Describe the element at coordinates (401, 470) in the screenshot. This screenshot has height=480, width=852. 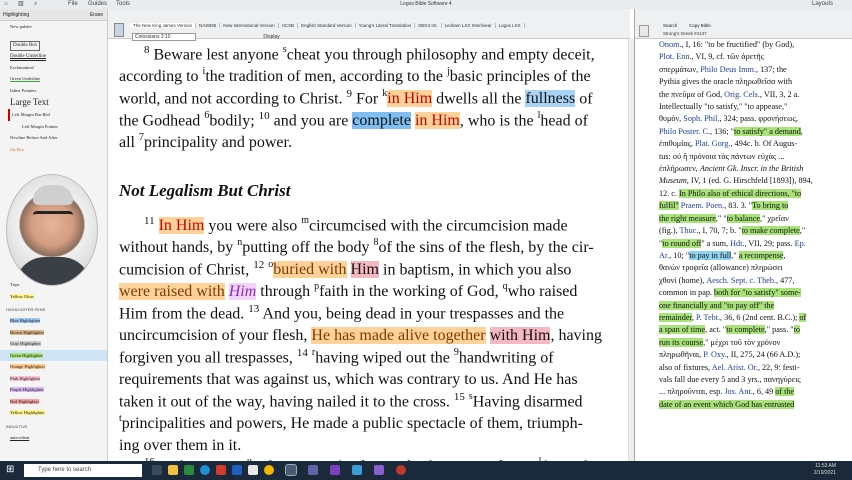
I see `recorder-icon` at that location.